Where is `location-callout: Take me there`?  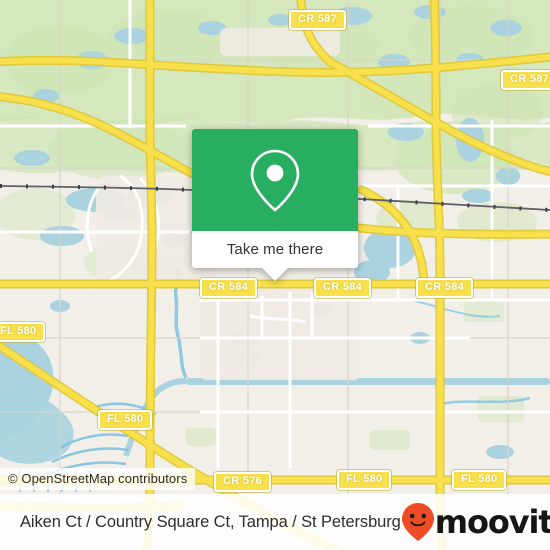
location-callout: Take me there is located at coordinates (275, 205).